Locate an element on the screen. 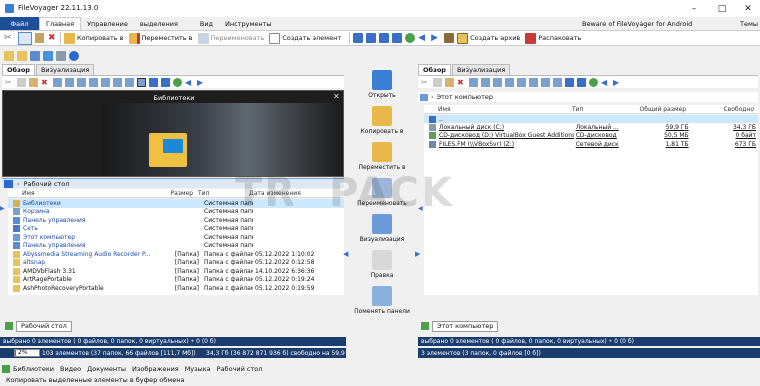 The width and height of the screenshot is (760, 386). col-type: Тип is located at coordinates (595, 109).